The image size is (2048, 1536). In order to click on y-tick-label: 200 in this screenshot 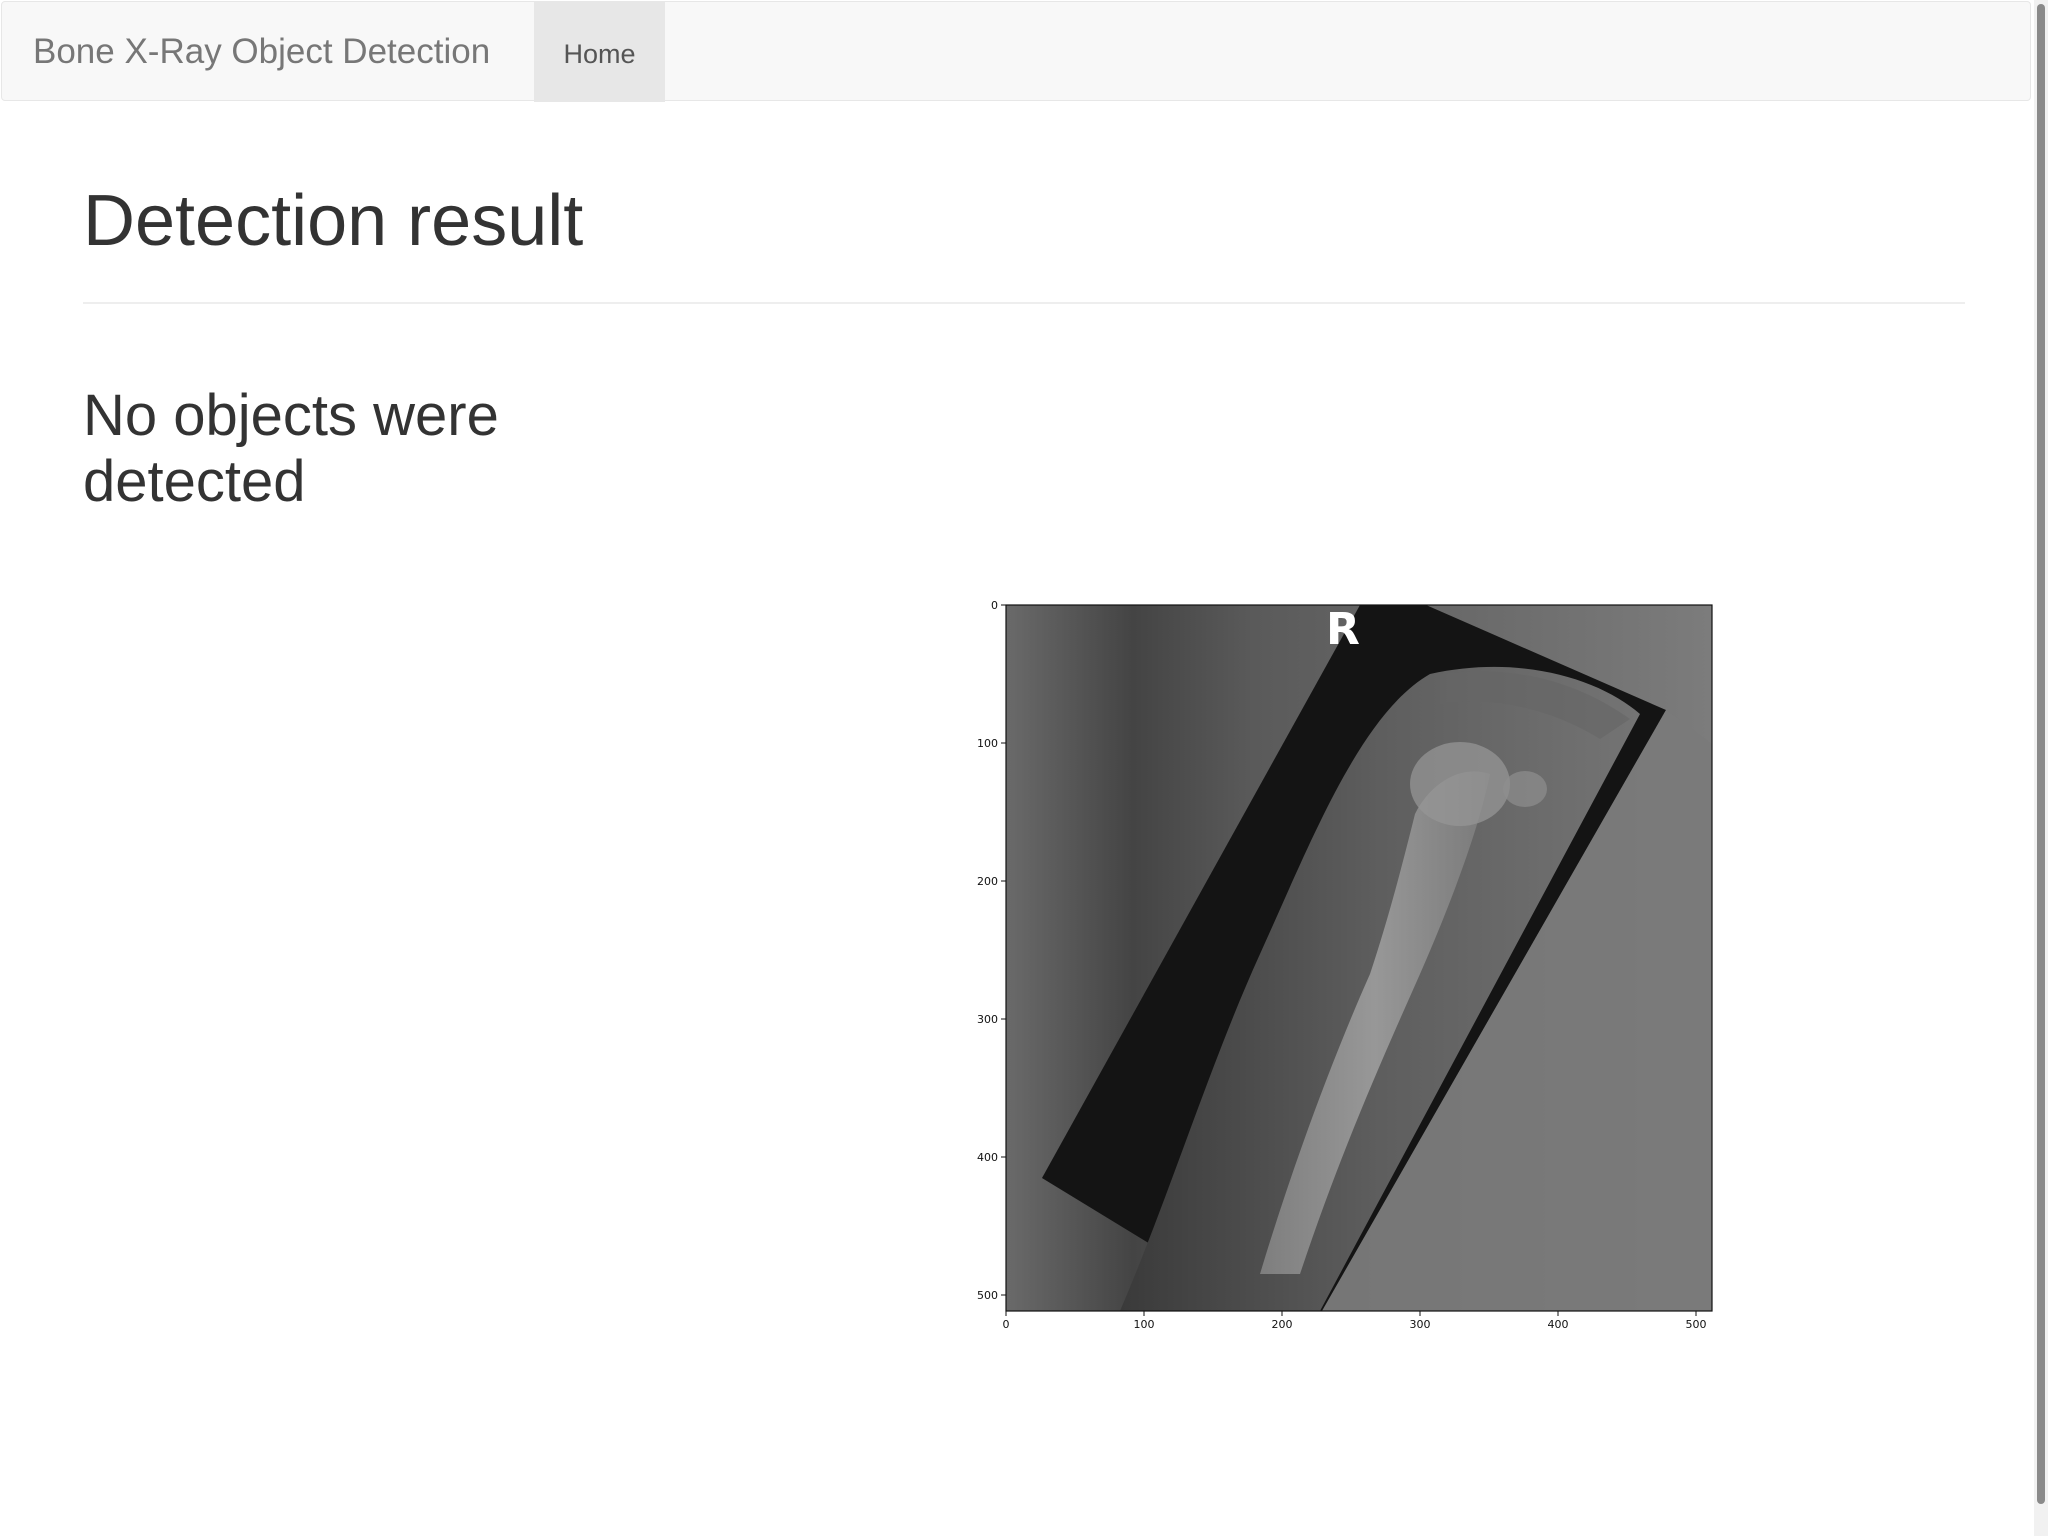, I will do `click(987, 881)`.